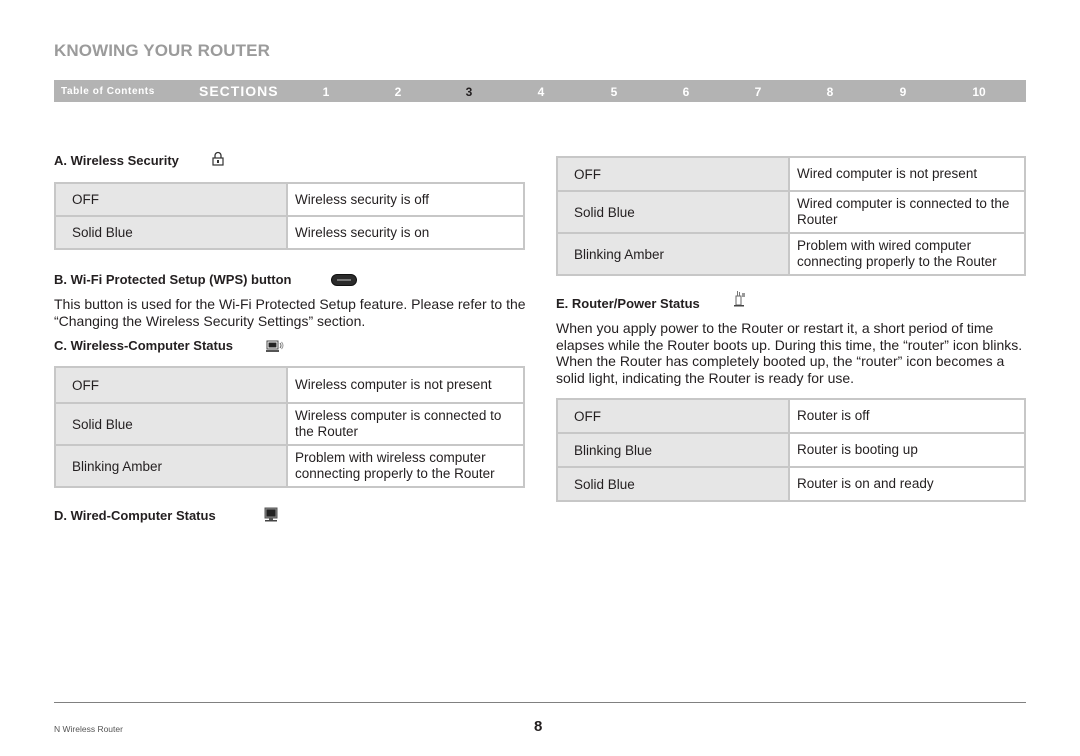 This screenshot has height=756, width=1080. I want to click on section-link-3: 3, so click(469, 92).